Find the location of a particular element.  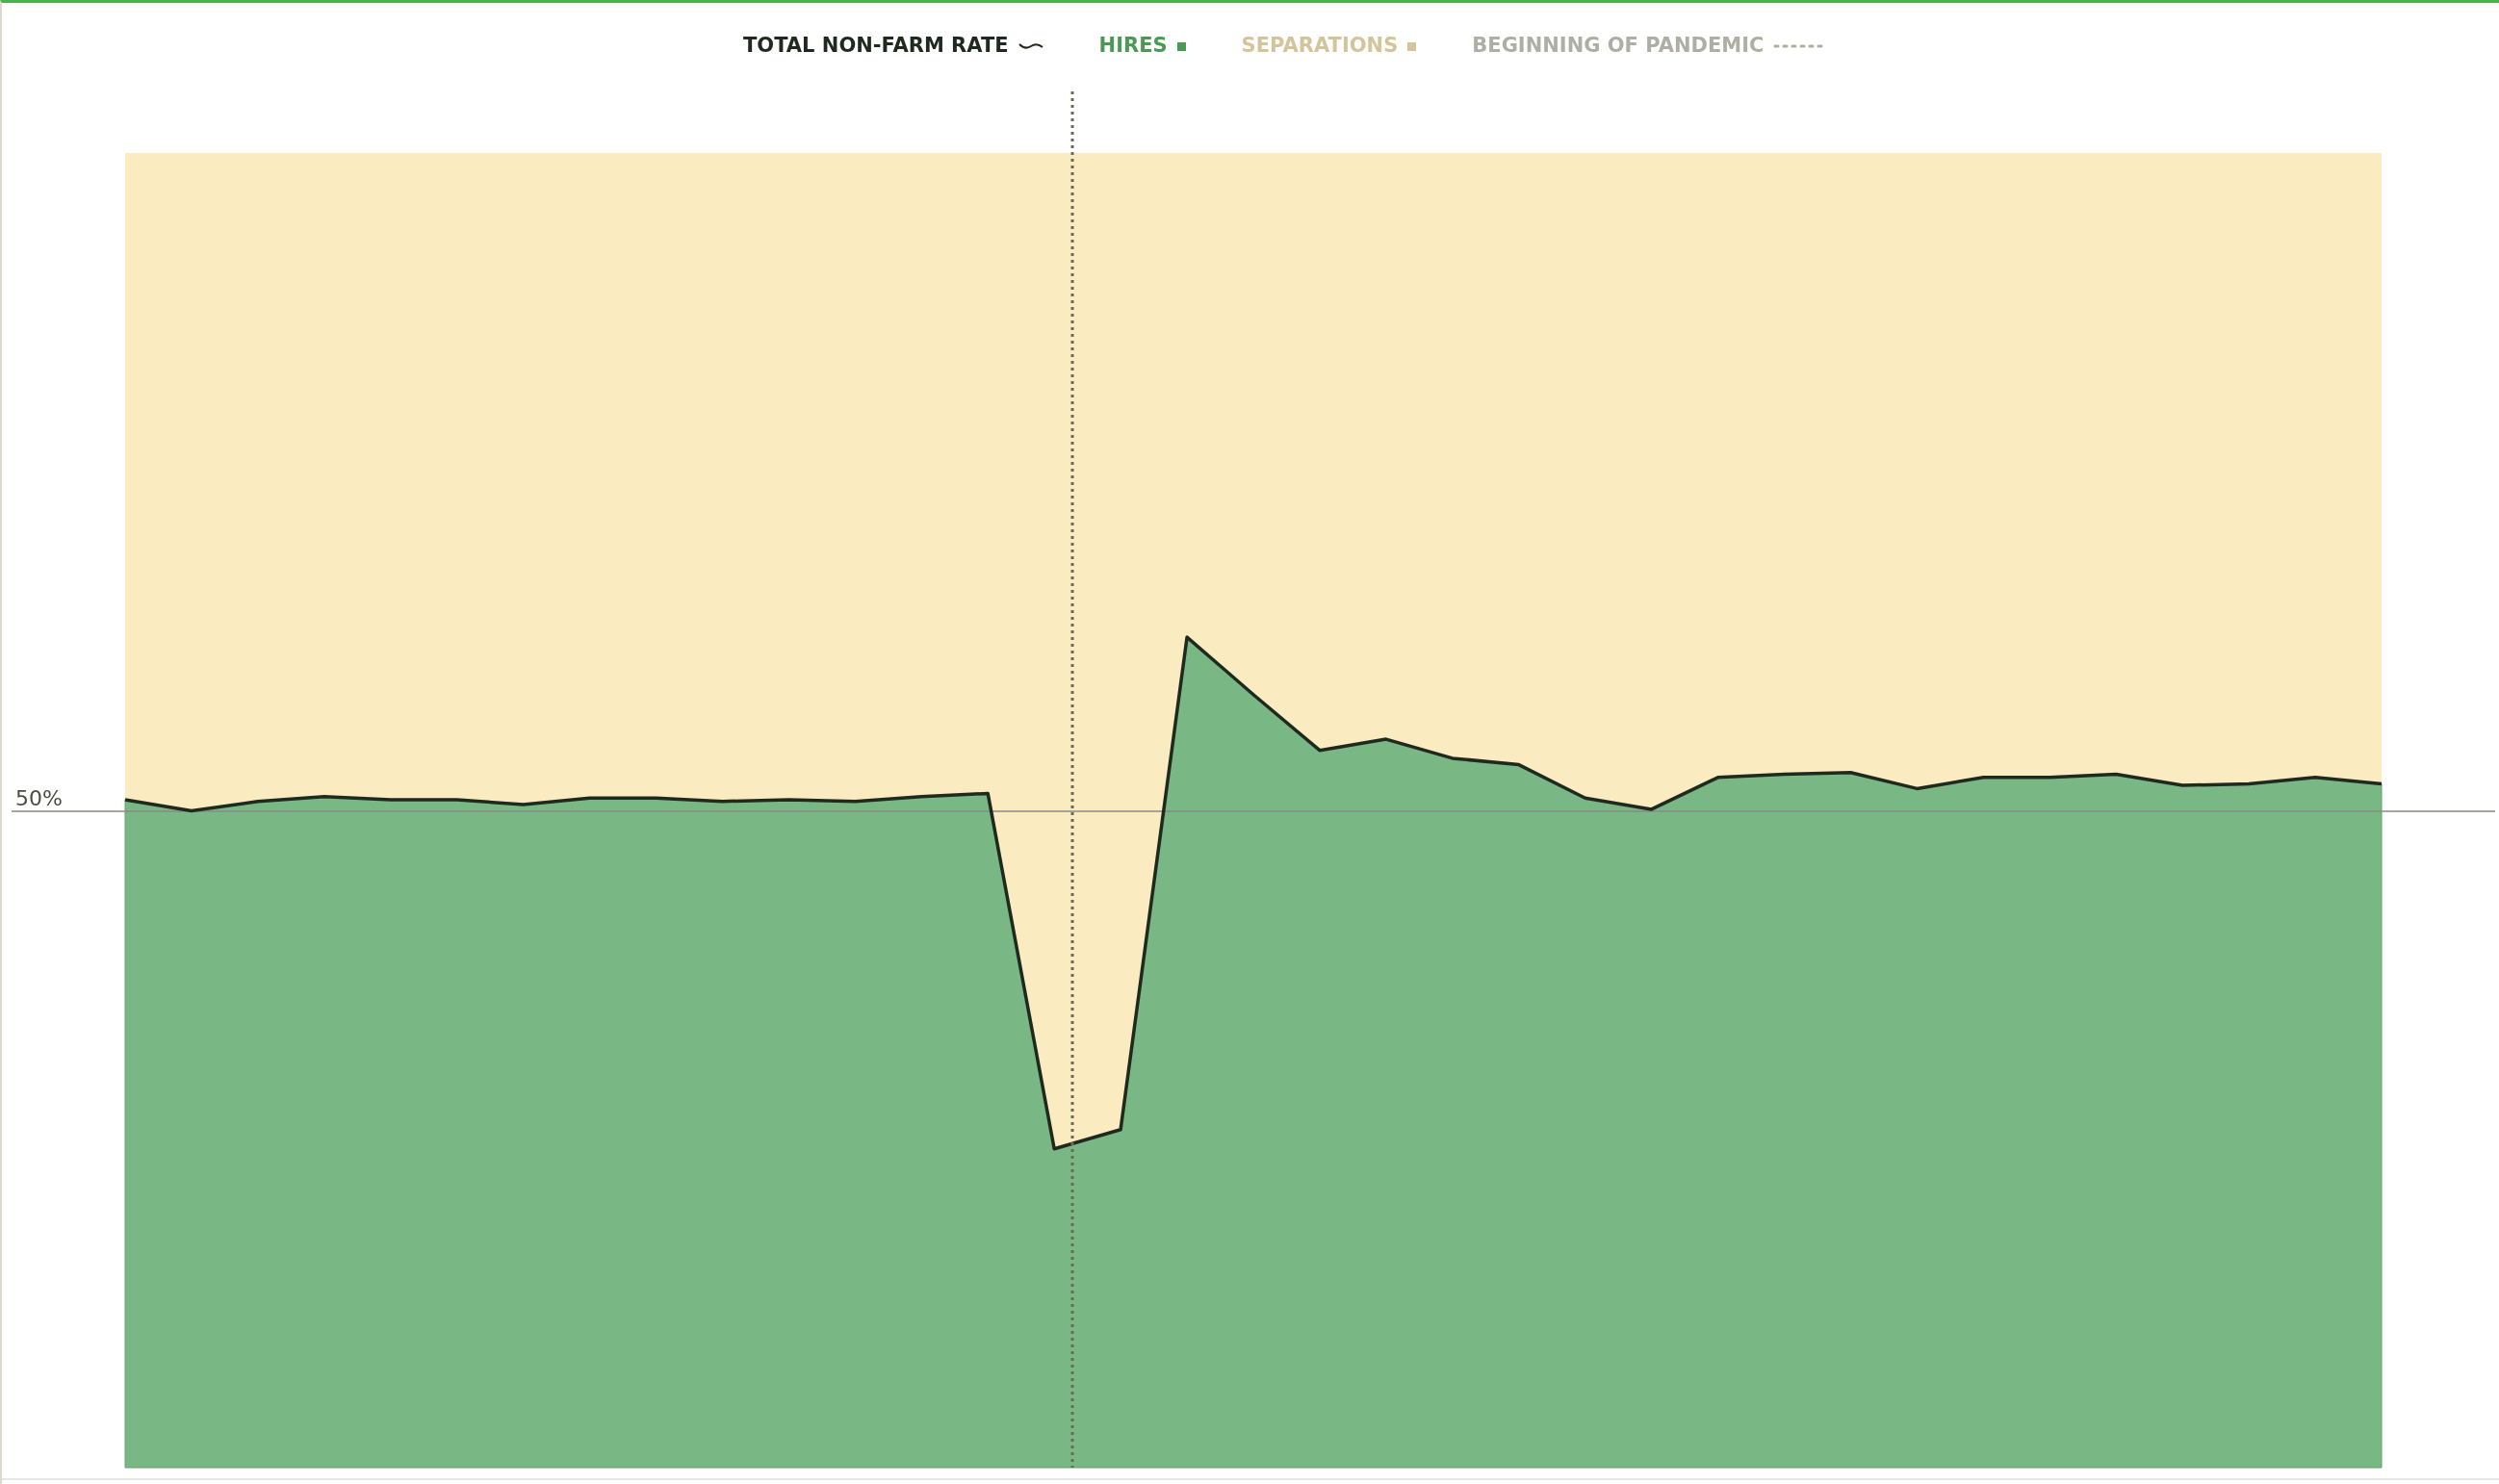

axis-label: 50% is located at coordinates (39, 798).